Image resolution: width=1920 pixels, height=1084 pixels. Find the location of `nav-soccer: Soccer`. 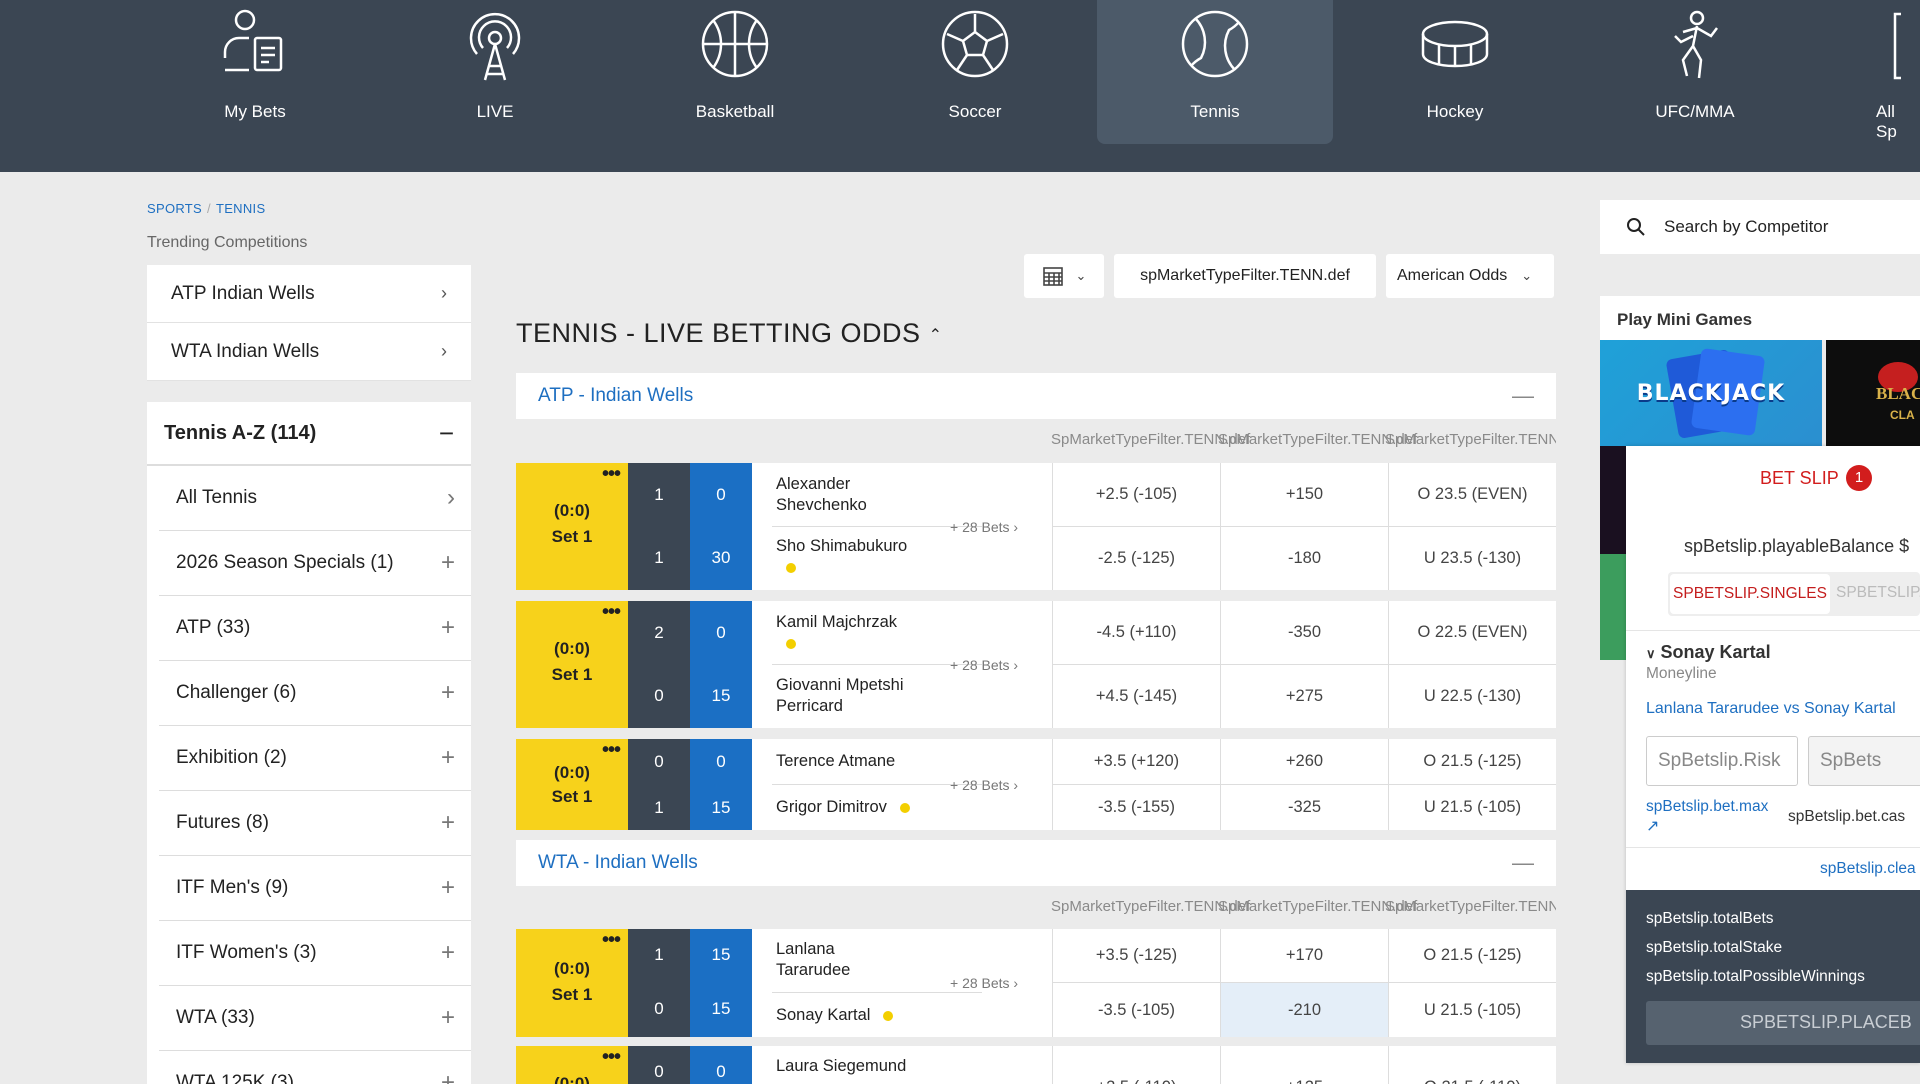

nav-soccer: Soccer is located at coordinates (975, 72).